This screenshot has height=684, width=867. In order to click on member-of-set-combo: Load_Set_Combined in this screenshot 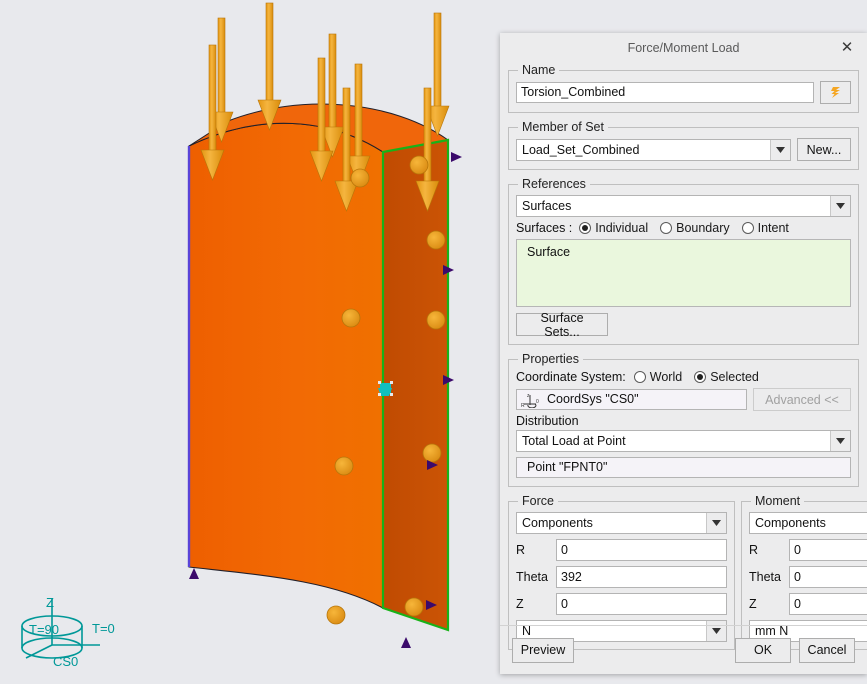, I will do `click(653, 149)`.